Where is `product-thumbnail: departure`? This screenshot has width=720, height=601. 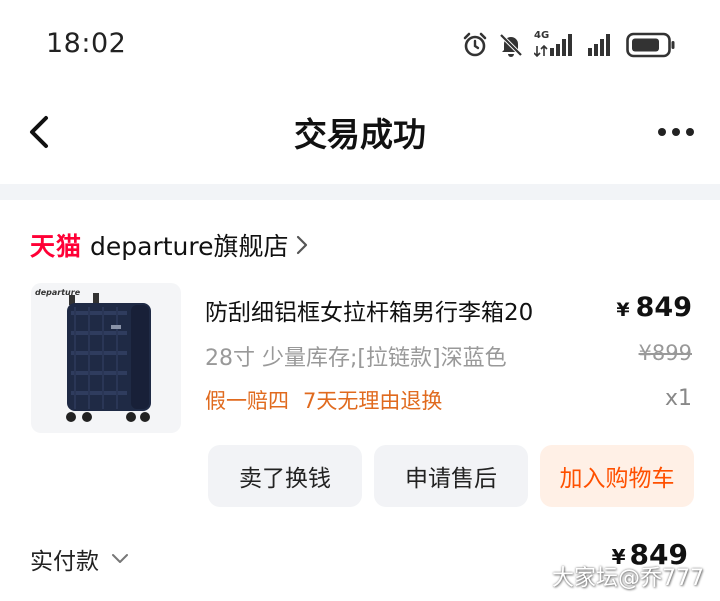
product-thumbnail: departure is located at coordinates (106, 358).